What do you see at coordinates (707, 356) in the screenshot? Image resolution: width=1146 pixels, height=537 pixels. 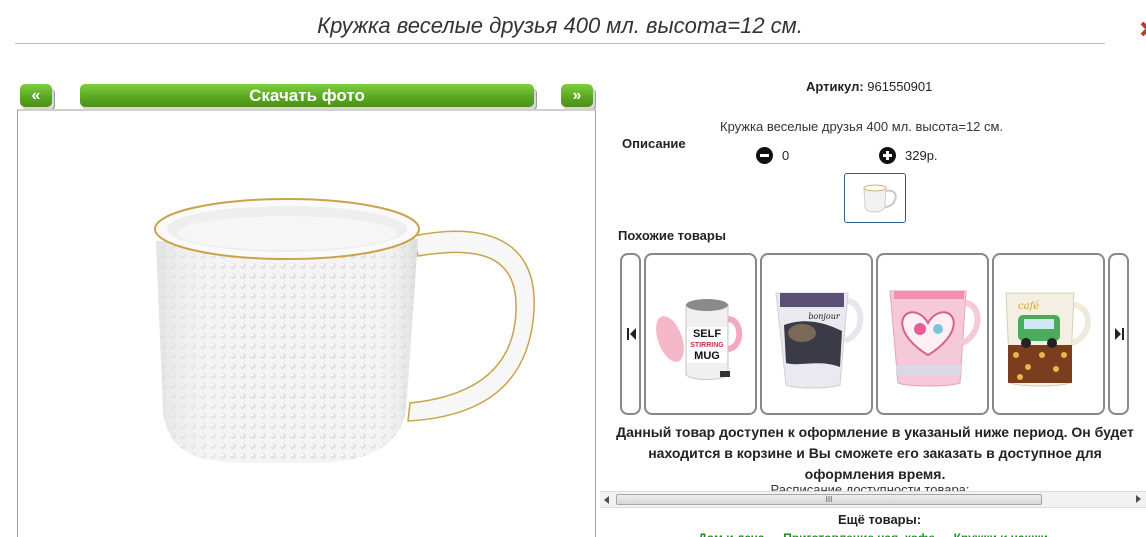 I see `mug-label-line: MUG` at bounding box center [707, 356].